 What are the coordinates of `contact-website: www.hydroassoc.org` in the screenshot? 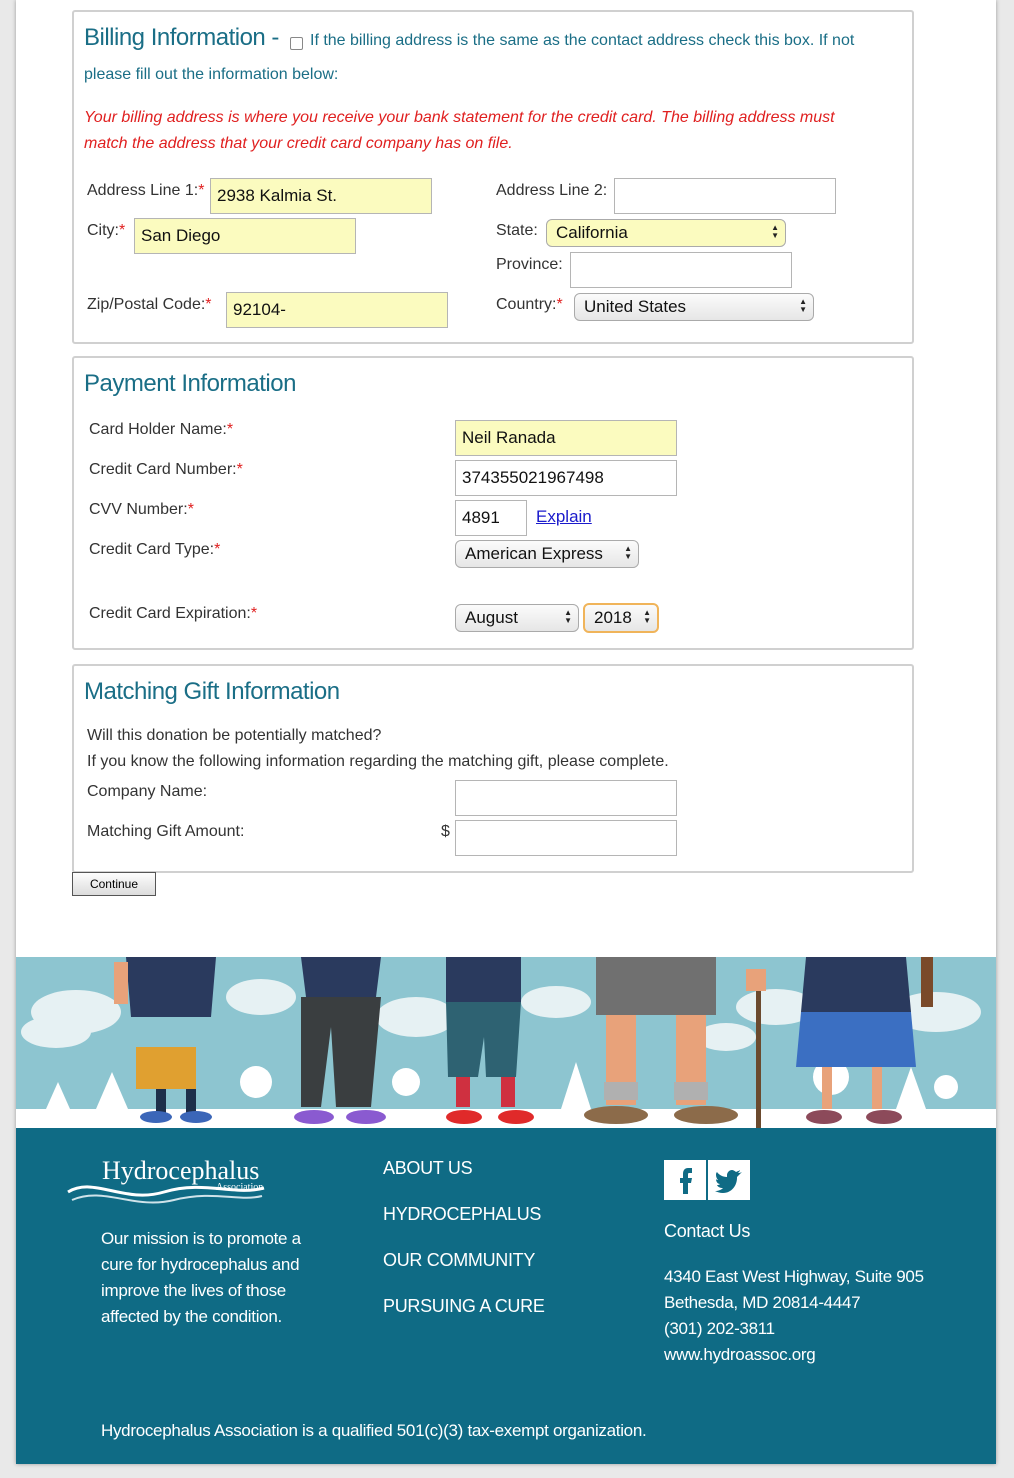 It's located at (794, 1355).